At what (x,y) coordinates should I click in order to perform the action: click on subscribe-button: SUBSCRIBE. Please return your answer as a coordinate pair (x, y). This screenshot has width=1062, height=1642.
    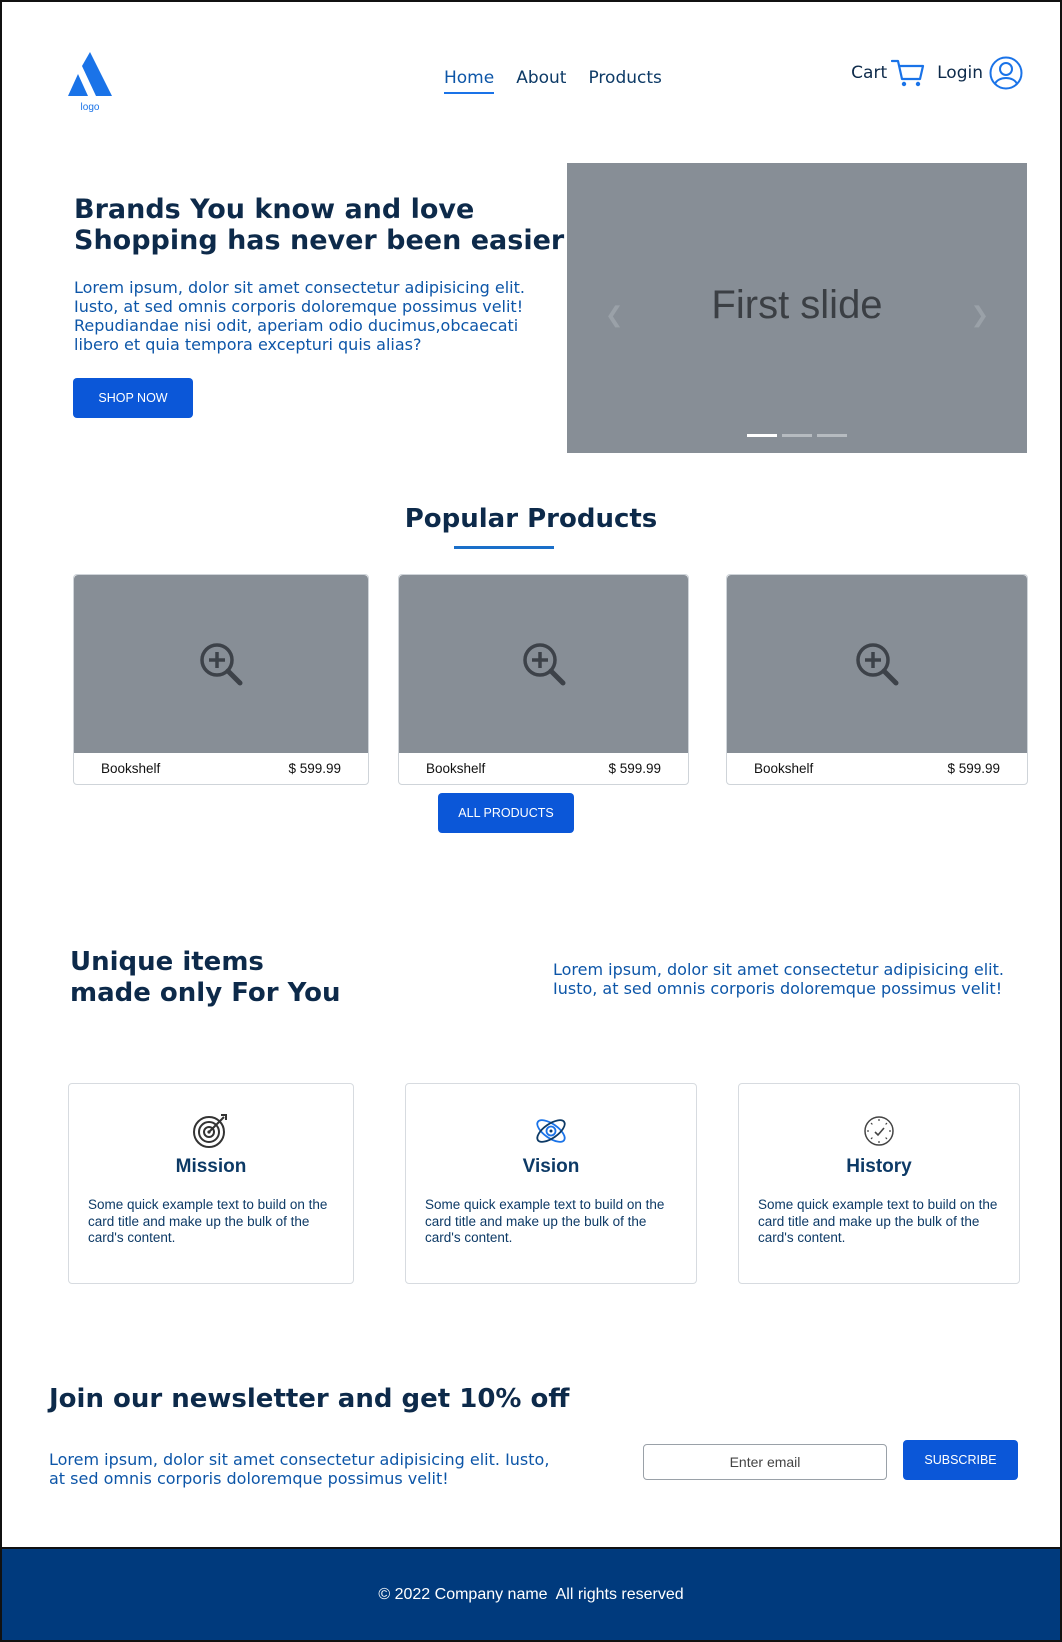
    Looking at the image, I should click on (960, 1460).